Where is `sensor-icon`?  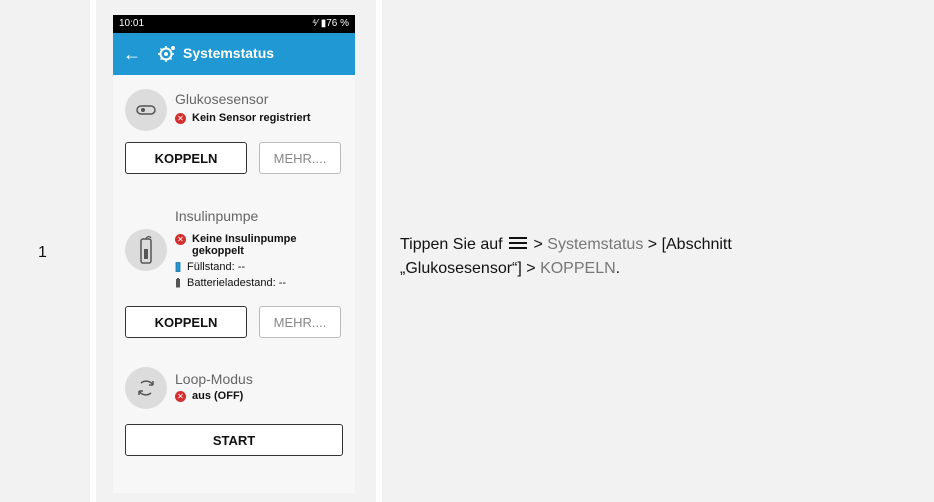 sensor-icon is located at coordinates (146, 110).